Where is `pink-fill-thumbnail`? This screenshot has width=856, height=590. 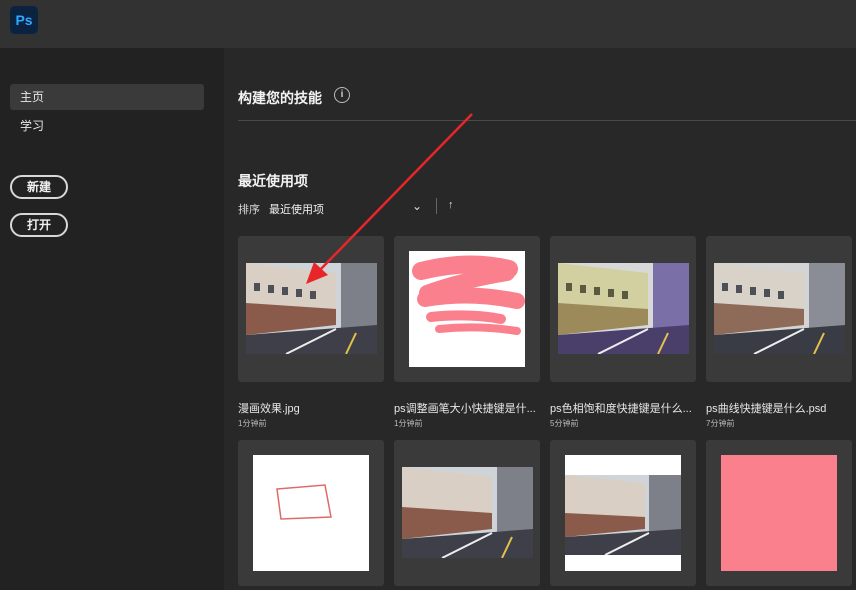
pink-fill-thumbnail is located at coordinates (779, 513).